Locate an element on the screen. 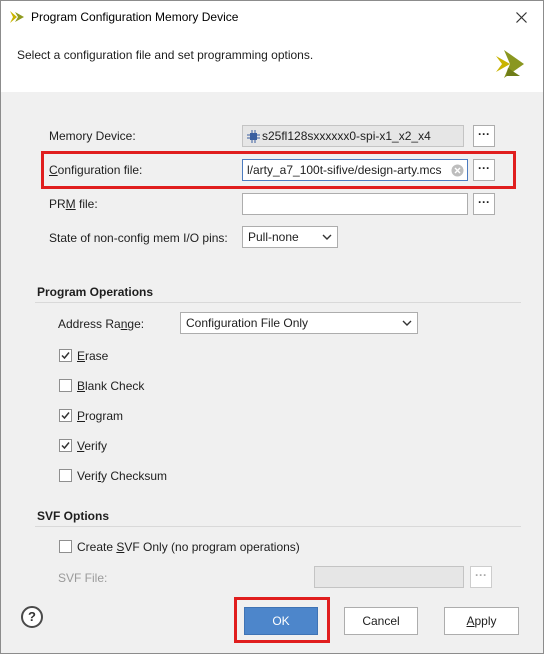  create-svf-checkbox is located at coordinates (65, 546).